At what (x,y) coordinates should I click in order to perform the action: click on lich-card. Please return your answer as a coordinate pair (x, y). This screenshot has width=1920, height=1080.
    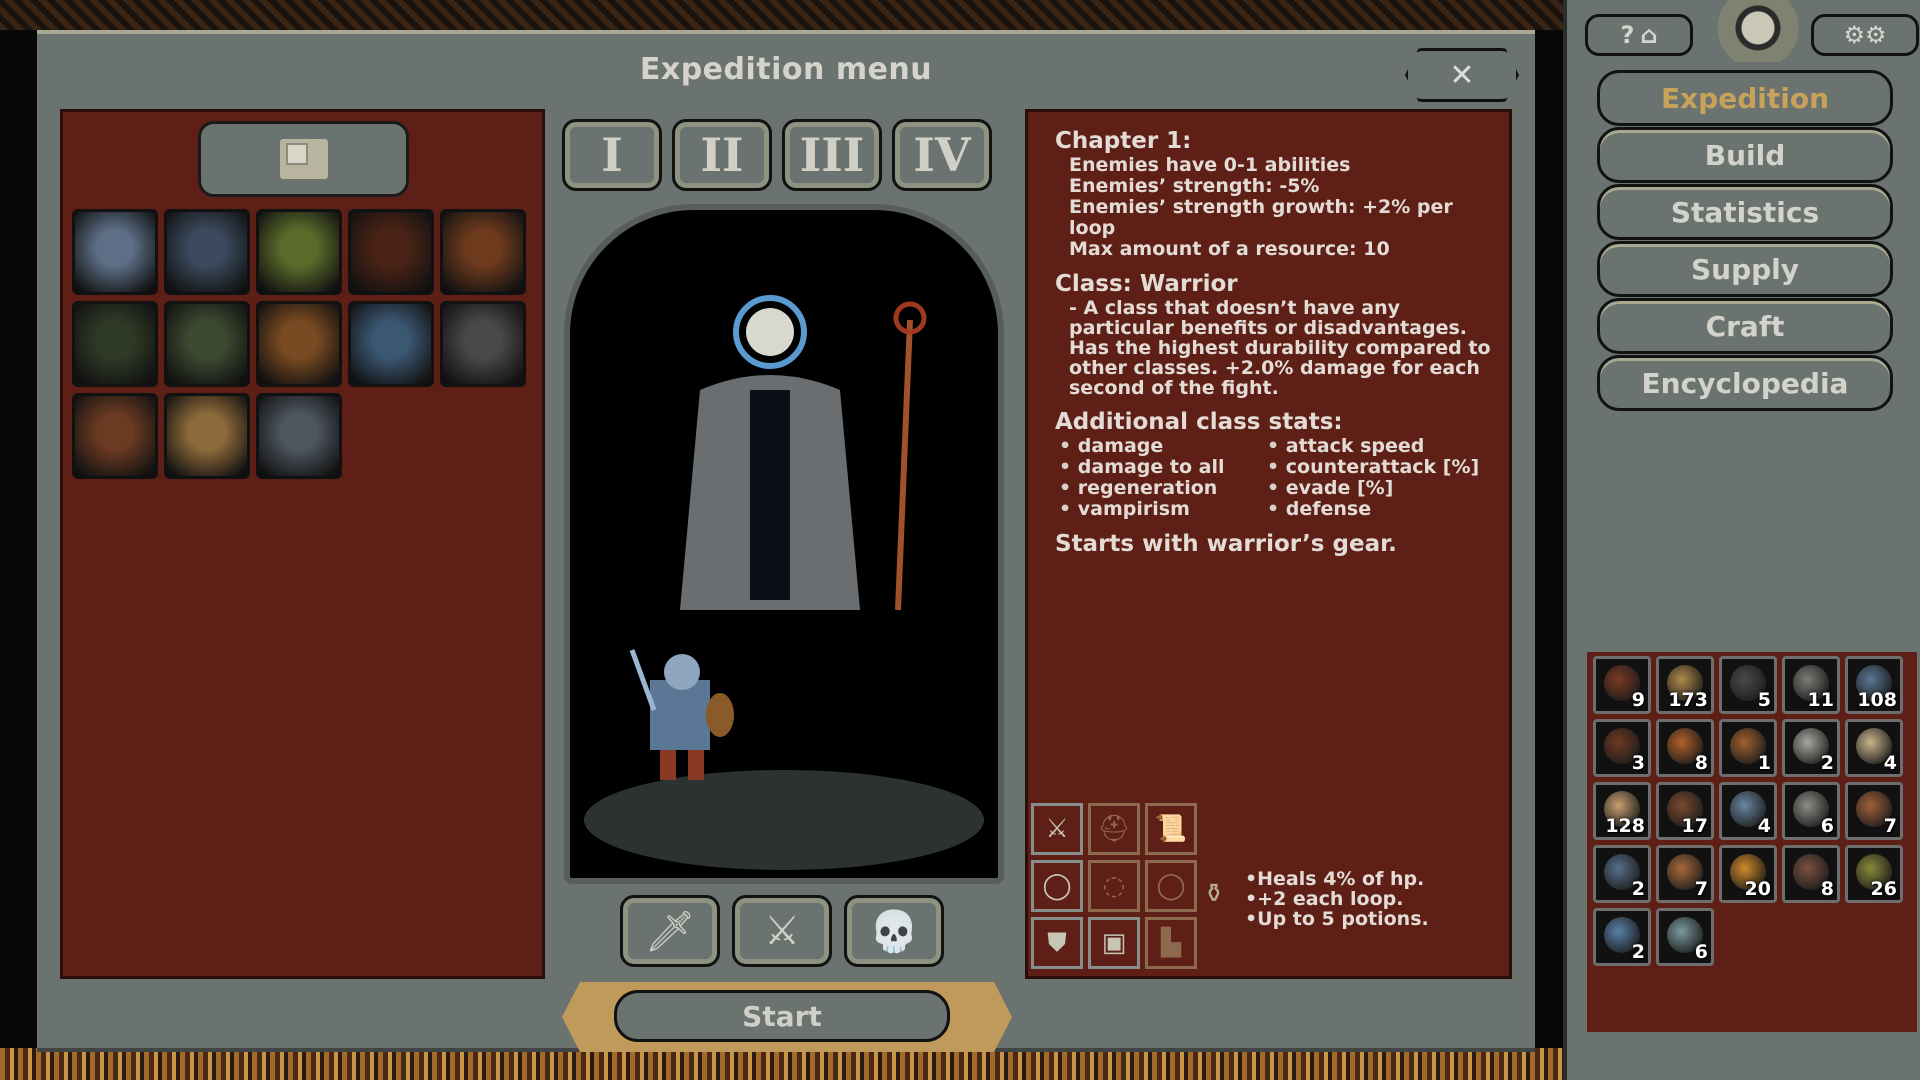
    Looking at the image, I should click on (115, 252).